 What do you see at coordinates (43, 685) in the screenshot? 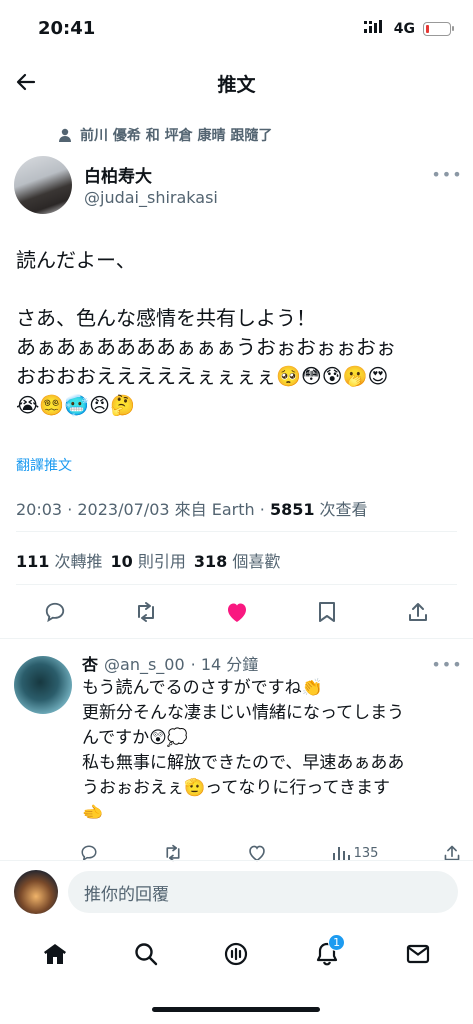
I see `reply-avatar` at bounding box center [43, 685].